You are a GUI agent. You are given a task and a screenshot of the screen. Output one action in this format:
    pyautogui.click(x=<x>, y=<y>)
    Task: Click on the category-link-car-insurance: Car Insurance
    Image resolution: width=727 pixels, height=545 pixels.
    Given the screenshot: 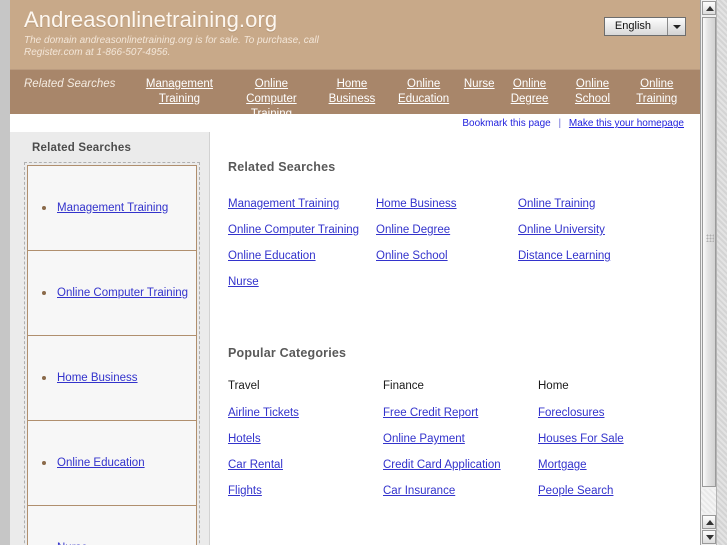 What is the action you would take?
    pyautogui.click(x=460, y=491)
    